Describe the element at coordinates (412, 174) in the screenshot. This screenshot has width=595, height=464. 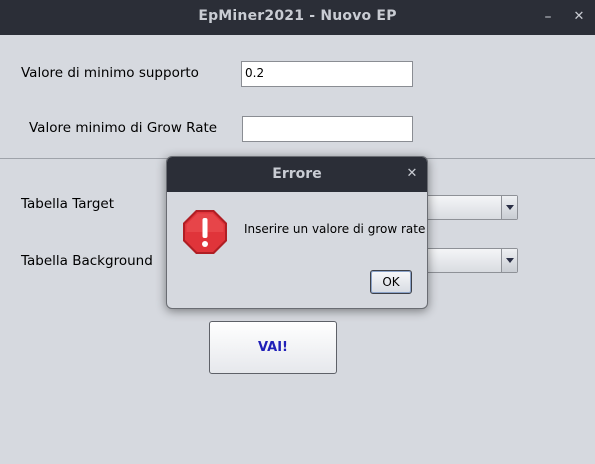
I see `dialog-close-button: ✕` at that location.